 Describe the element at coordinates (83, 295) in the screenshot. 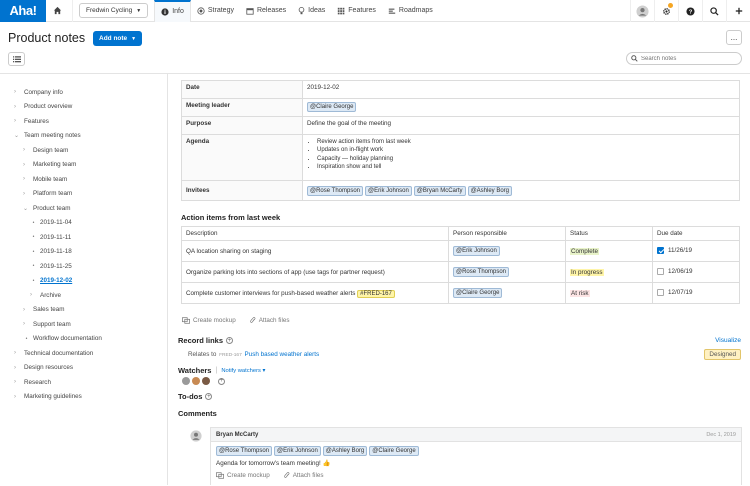

I see `sidebar-item: › Archive` at that location.